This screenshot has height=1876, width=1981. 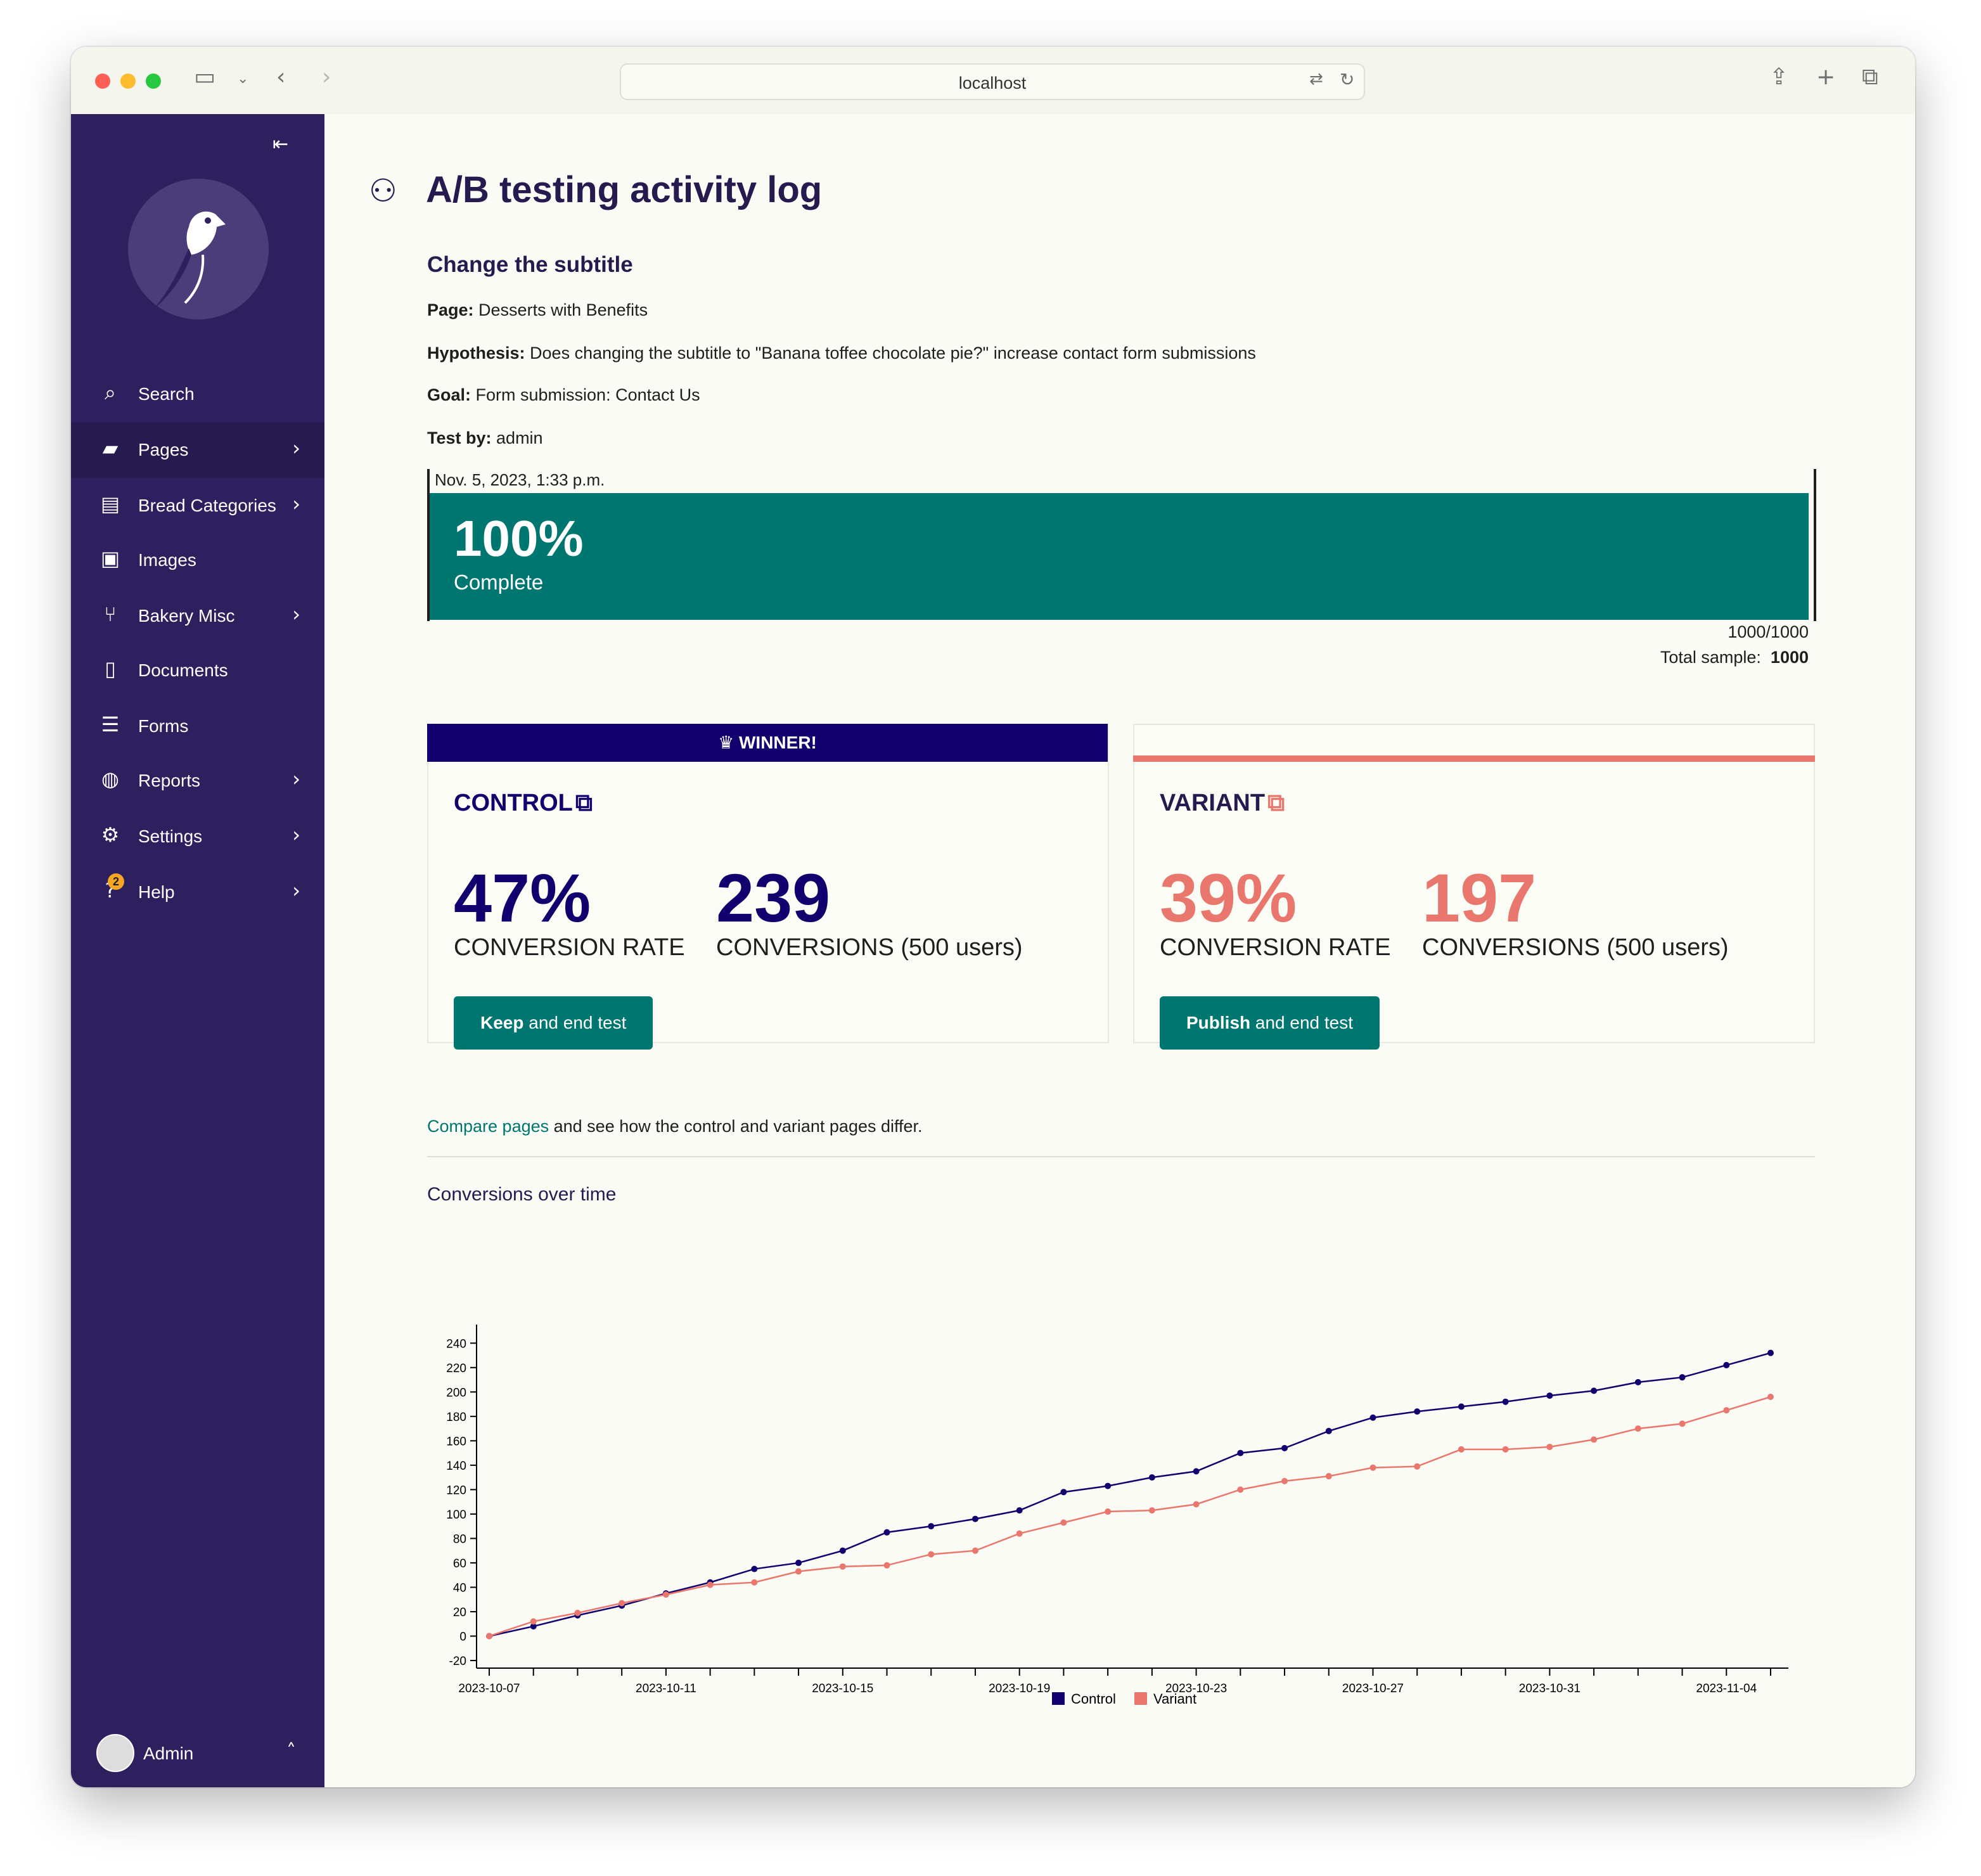 I want to click on ab-test-icon: ⚇, so click(x=383, y=190).